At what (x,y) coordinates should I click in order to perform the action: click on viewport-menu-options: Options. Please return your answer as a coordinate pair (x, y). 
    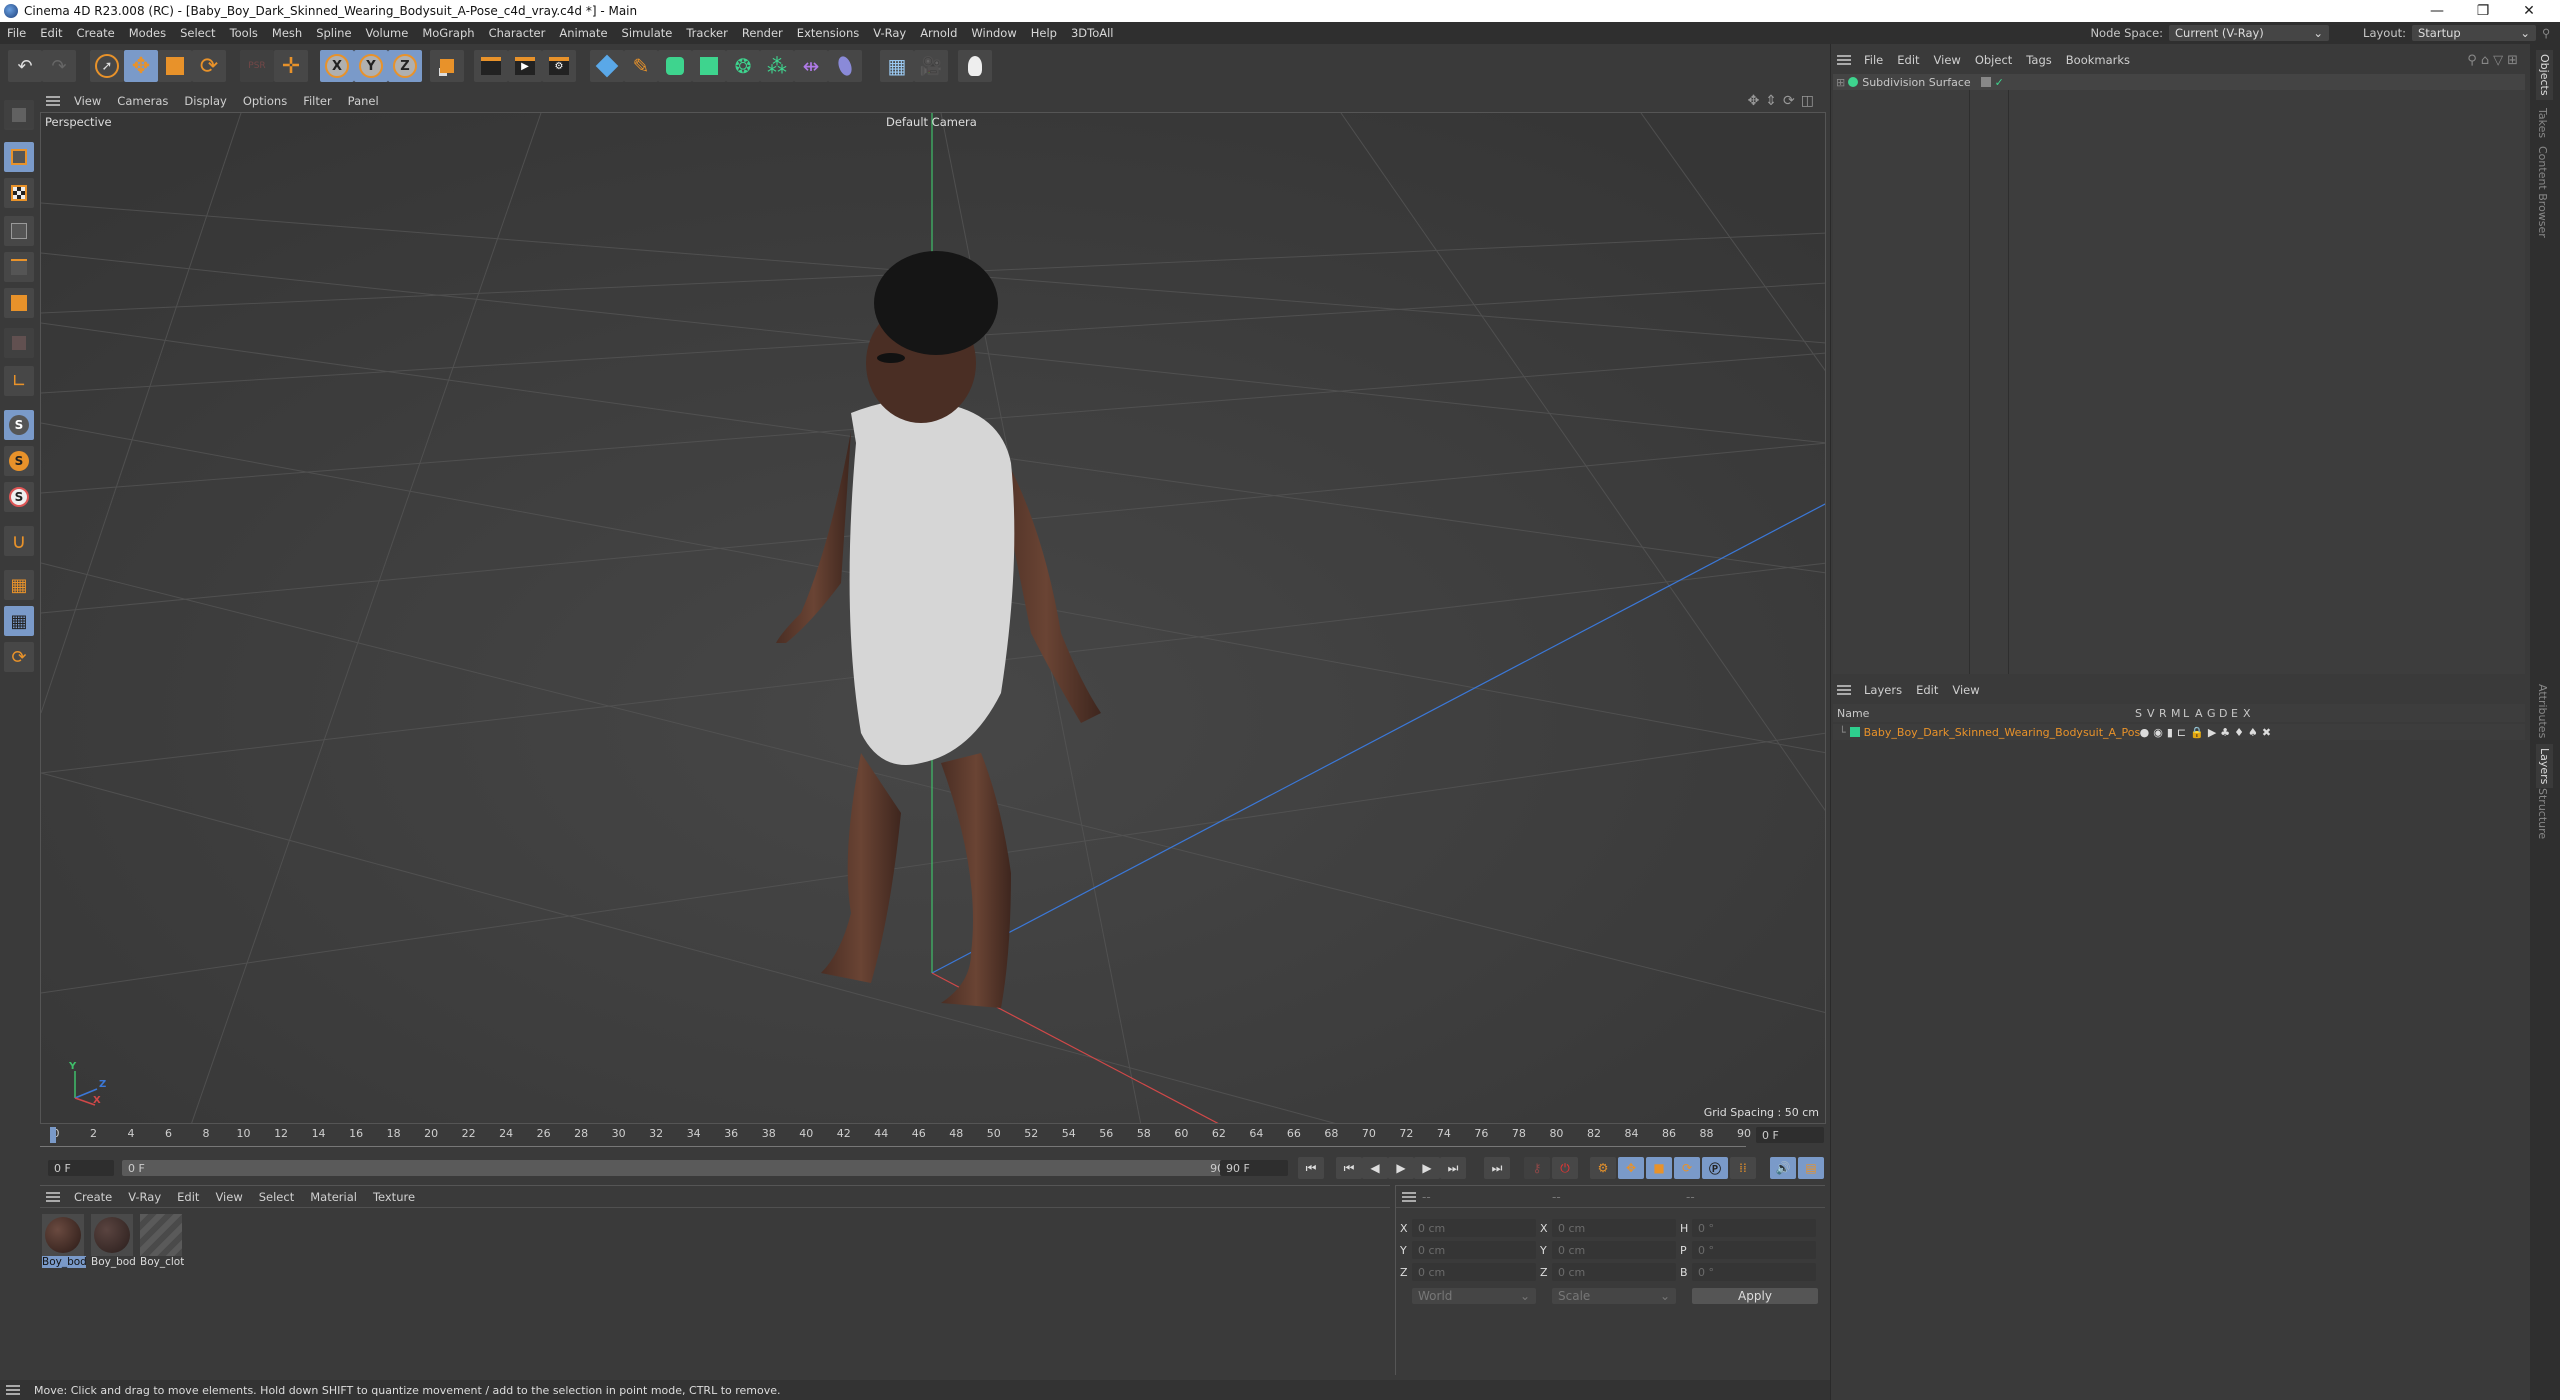
    Looking at the image, I should click on (265, 101).